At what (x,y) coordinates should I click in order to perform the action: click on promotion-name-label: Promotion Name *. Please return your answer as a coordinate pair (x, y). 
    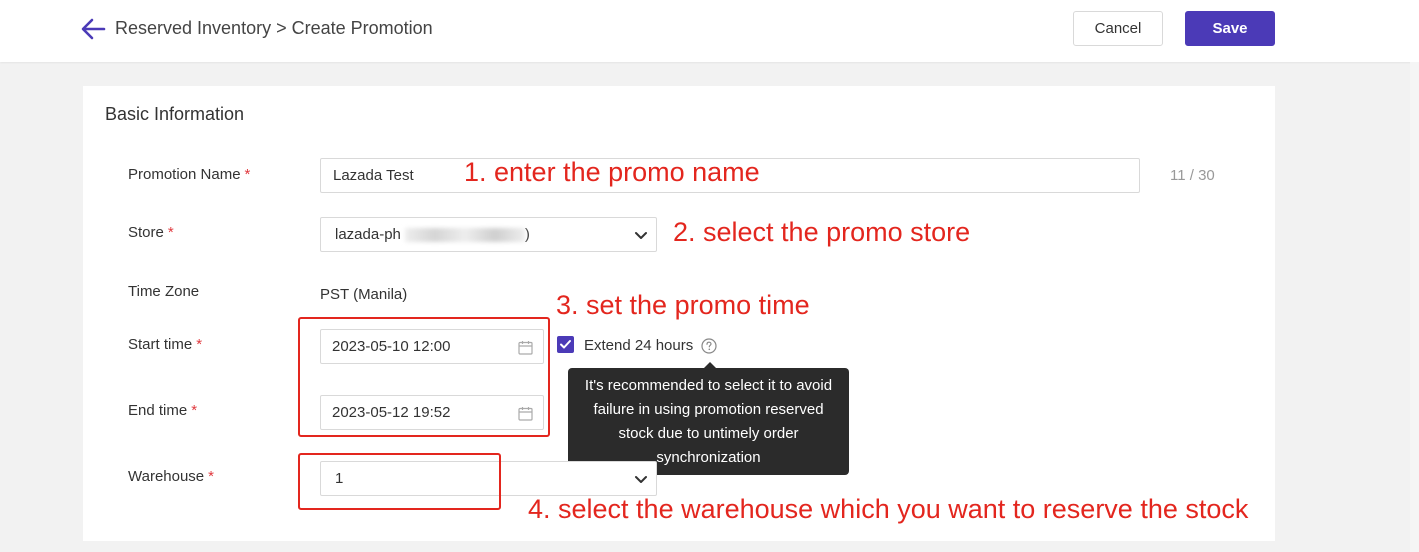
    Looking at the image, I should click on (189, 174).